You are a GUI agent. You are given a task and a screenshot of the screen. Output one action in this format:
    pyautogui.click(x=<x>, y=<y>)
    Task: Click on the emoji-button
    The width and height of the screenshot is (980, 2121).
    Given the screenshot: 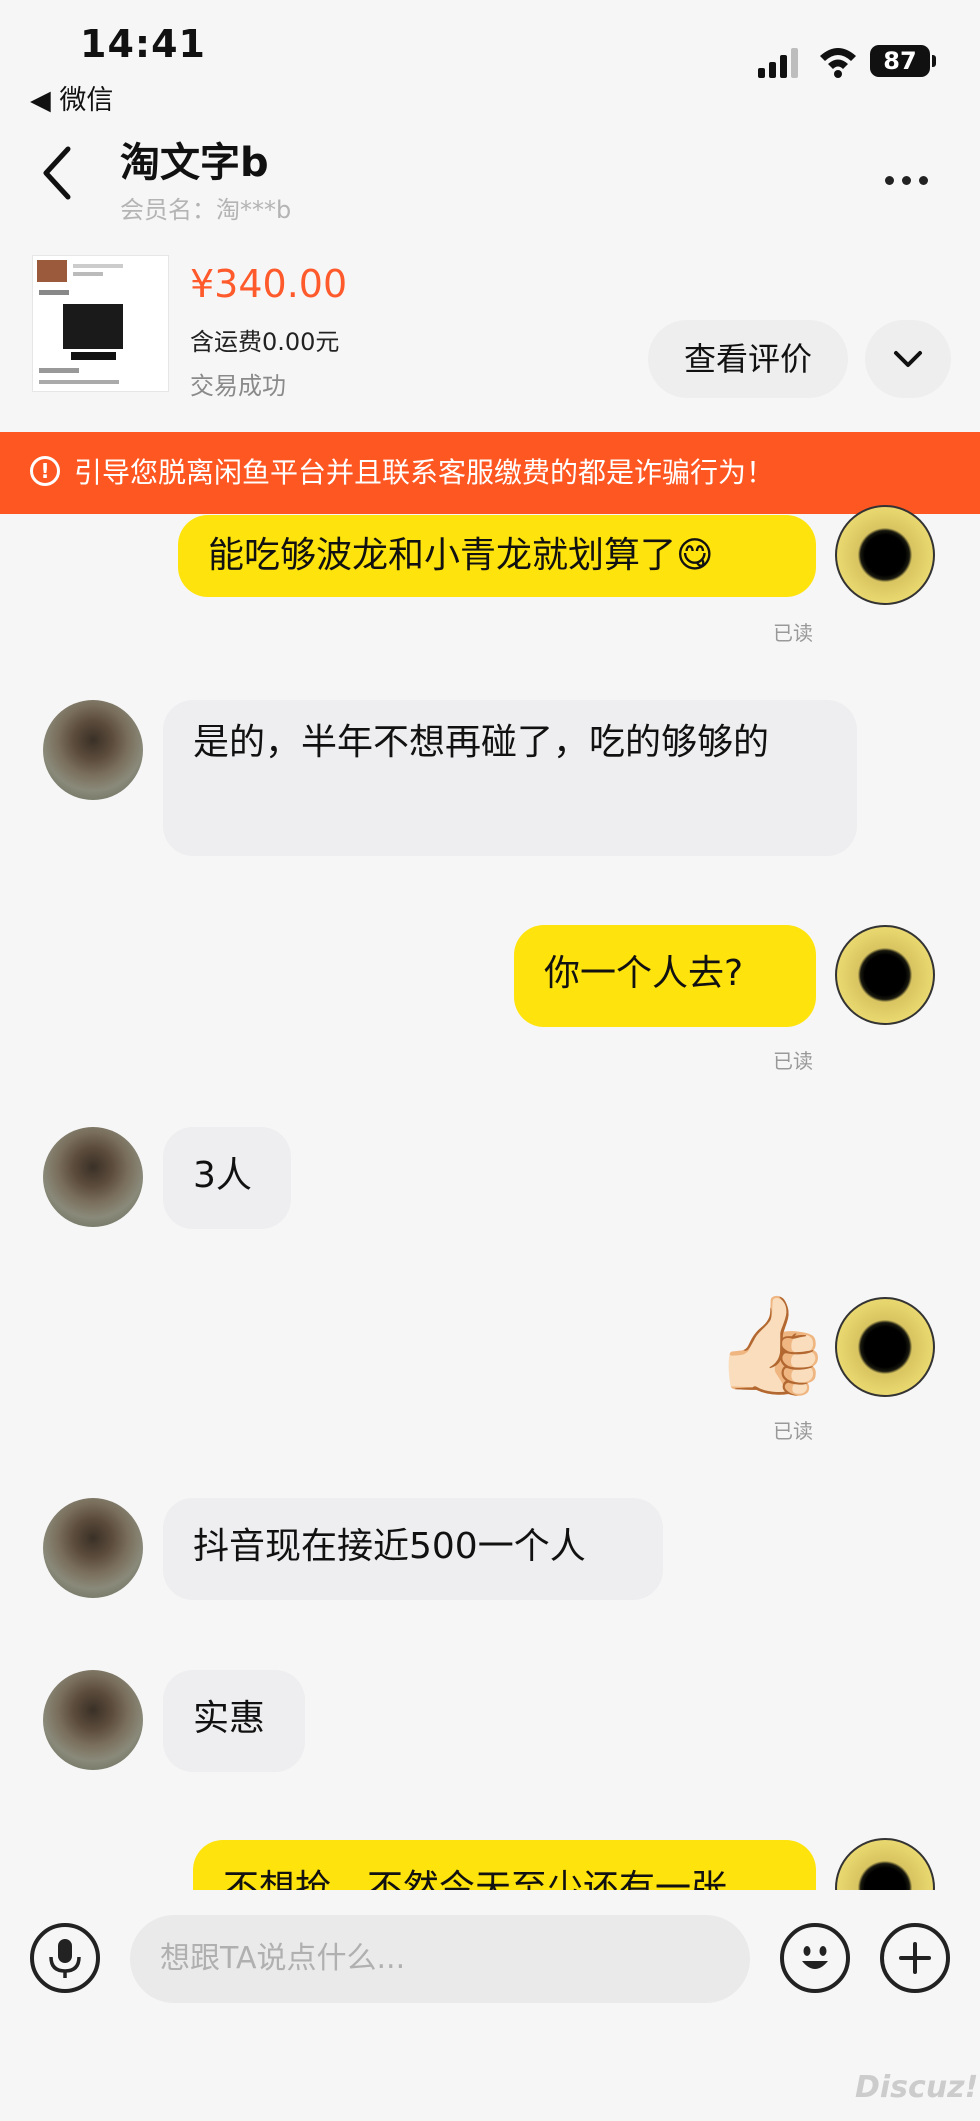 What is the action you would take?
    pyautogui.click(x=815, y=1958)
    